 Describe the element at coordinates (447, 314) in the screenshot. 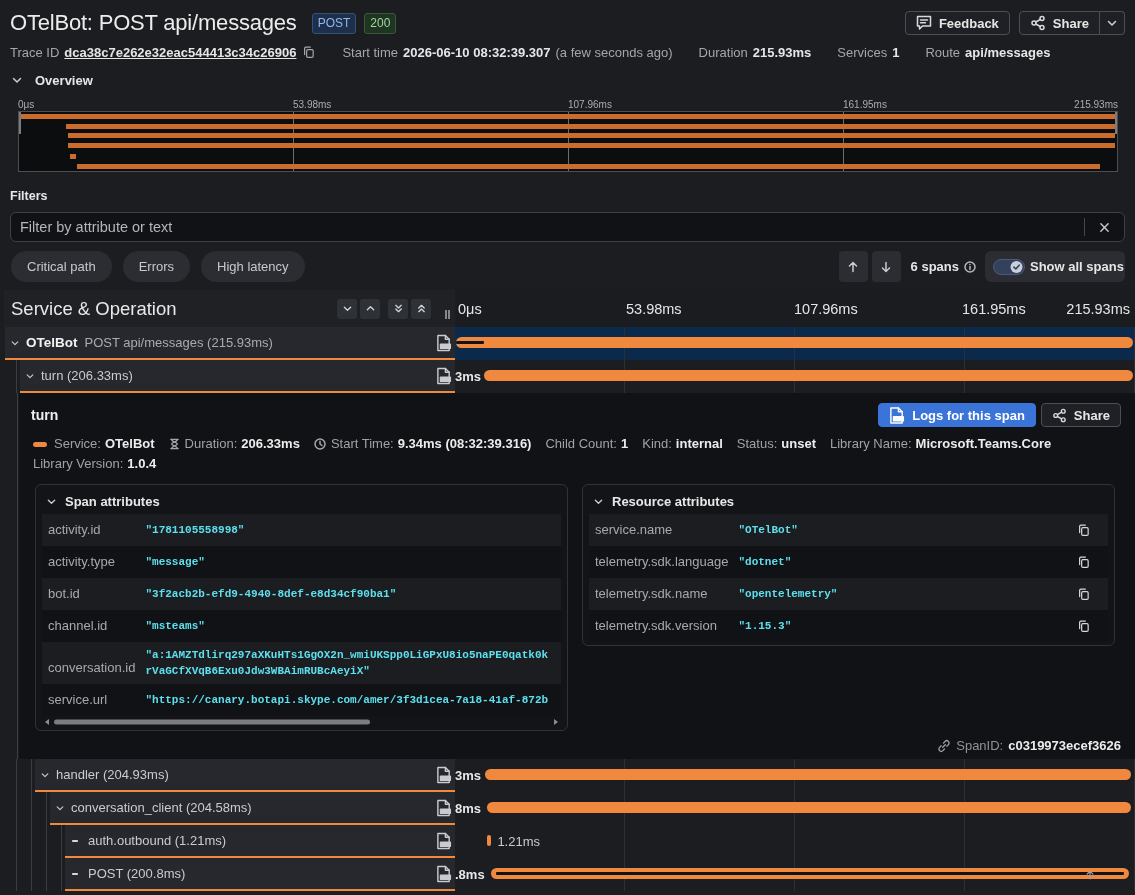

I see `resize-handle-icon` at that location.